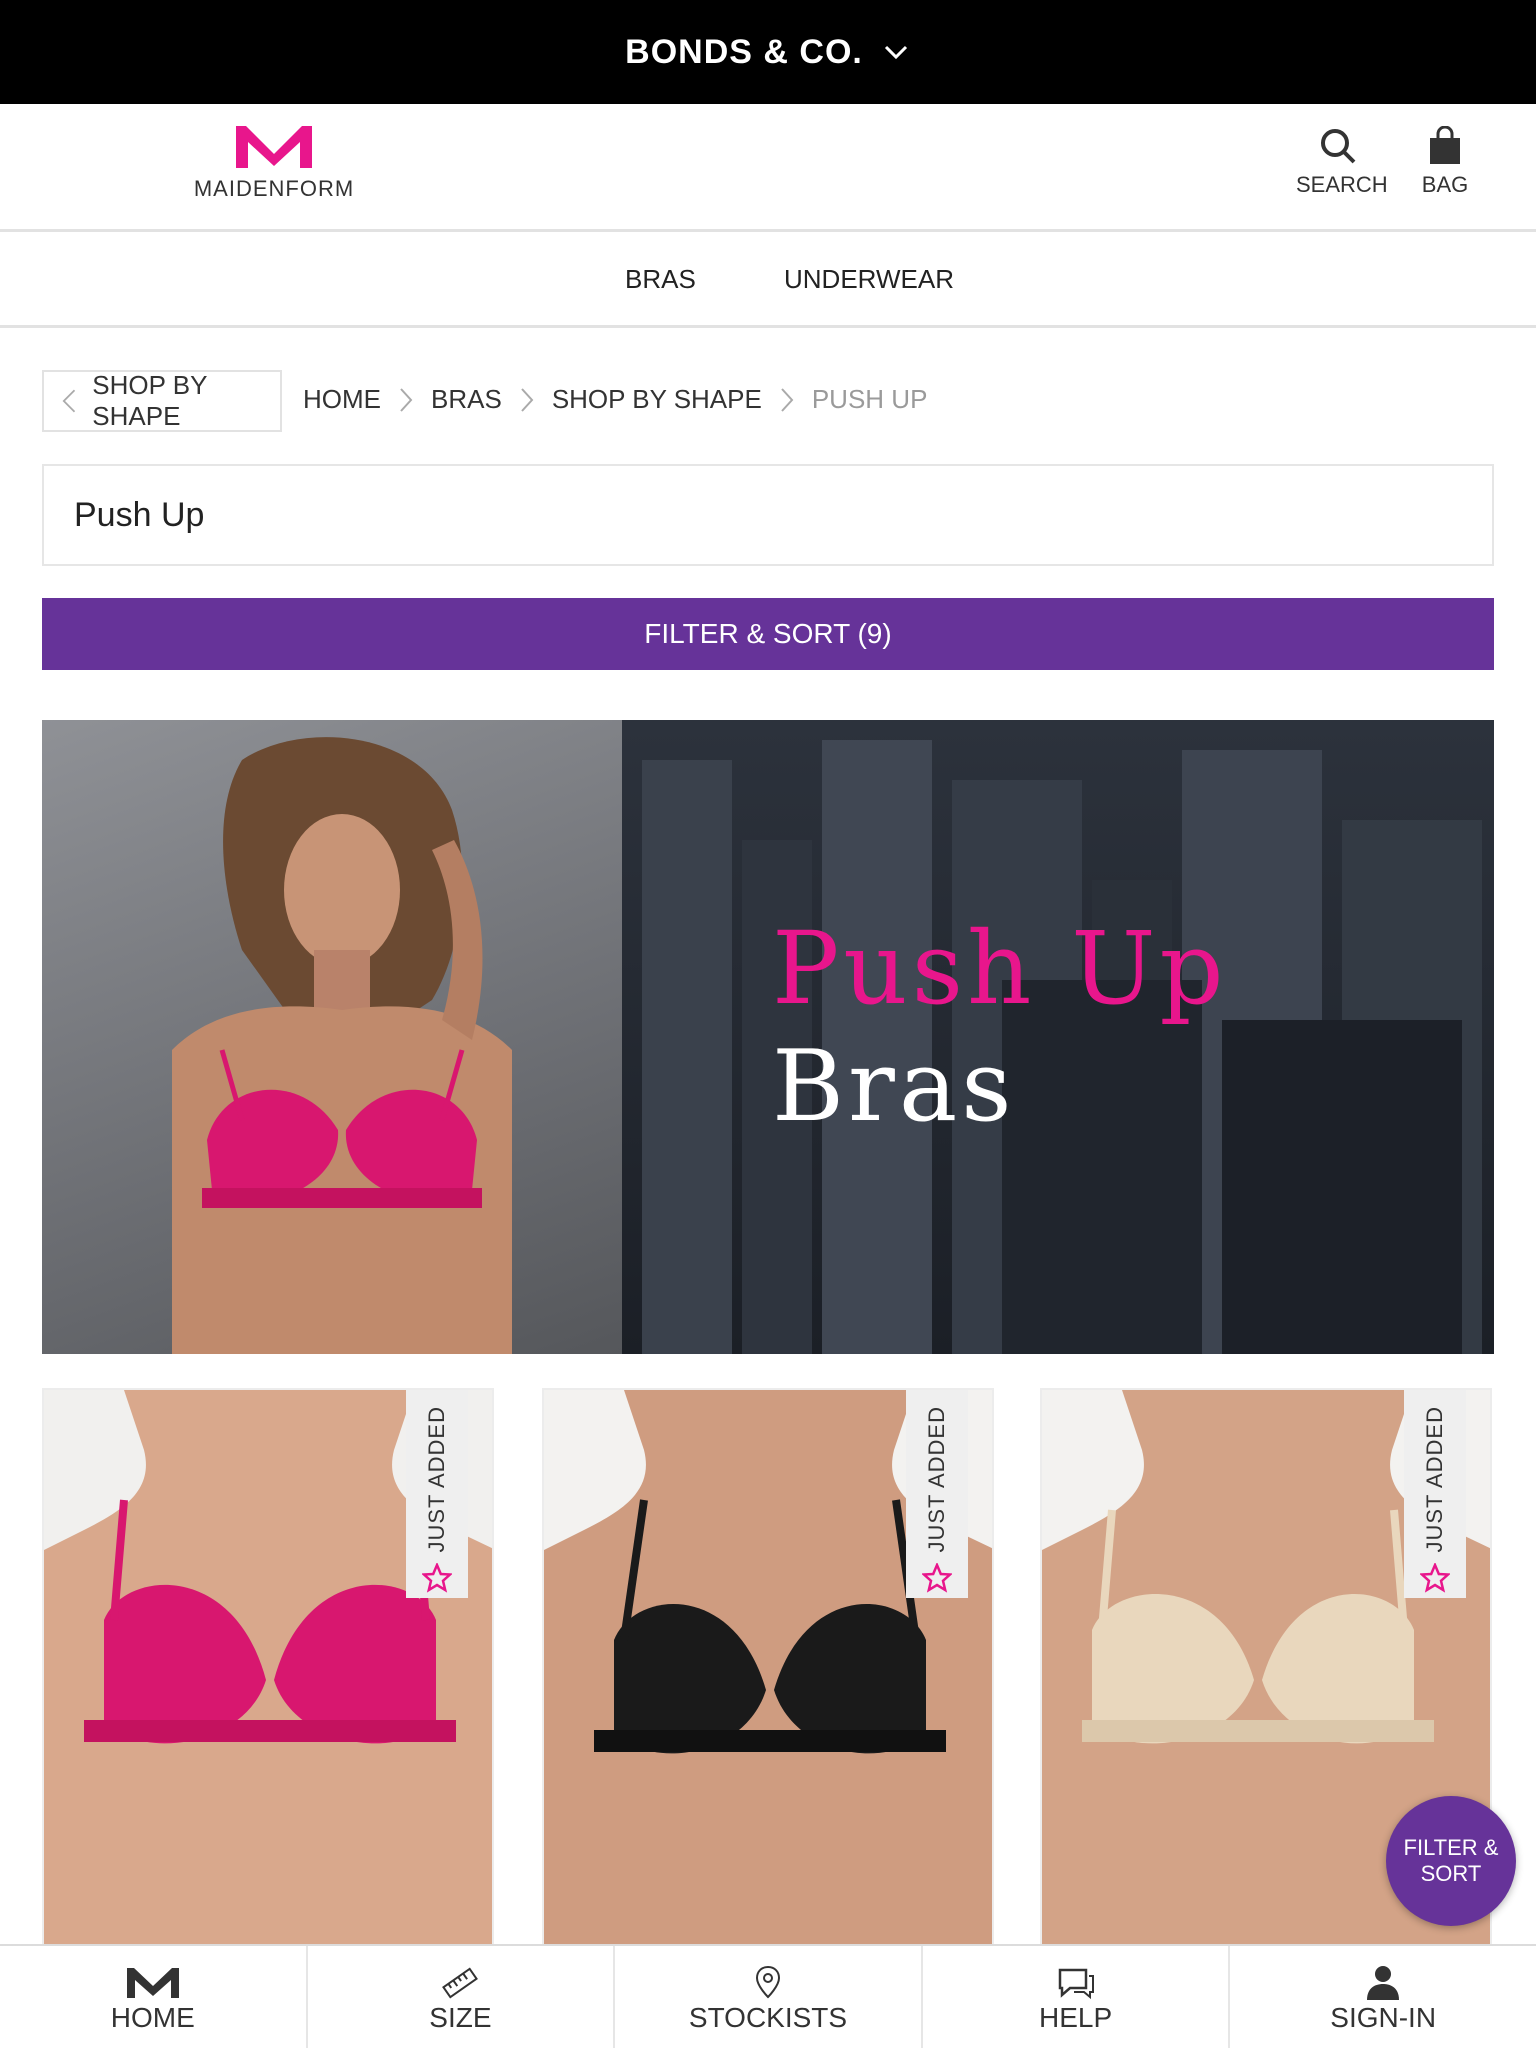 The height and width of the screenshot is (2048, 1536). I want to click on tab-stockists: STOCKISTS, so click(769, 1997).